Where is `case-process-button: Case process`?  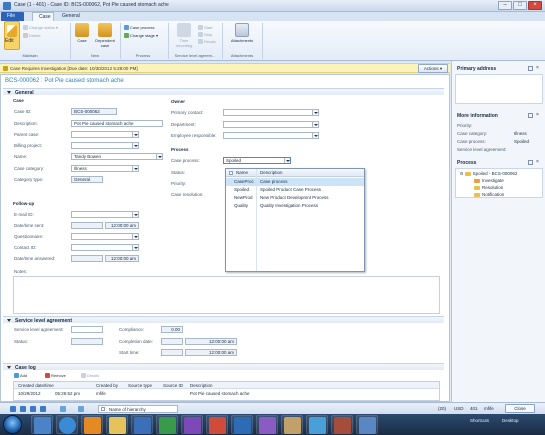
case-process-button: Case process is located at coordinates (139, 28).